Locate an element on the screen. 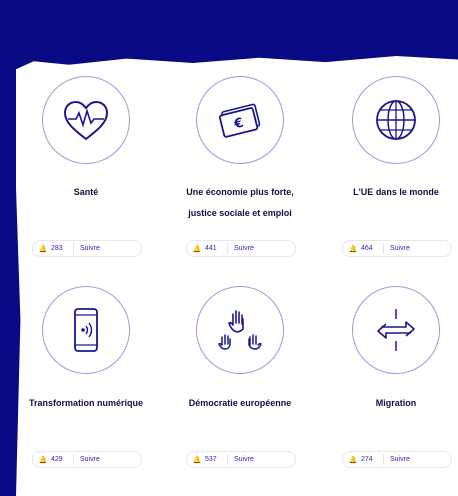 This screenshot has width=458, height=496. follow-pill: 🔔 441 Suivre is located at coordinates (241, 248).